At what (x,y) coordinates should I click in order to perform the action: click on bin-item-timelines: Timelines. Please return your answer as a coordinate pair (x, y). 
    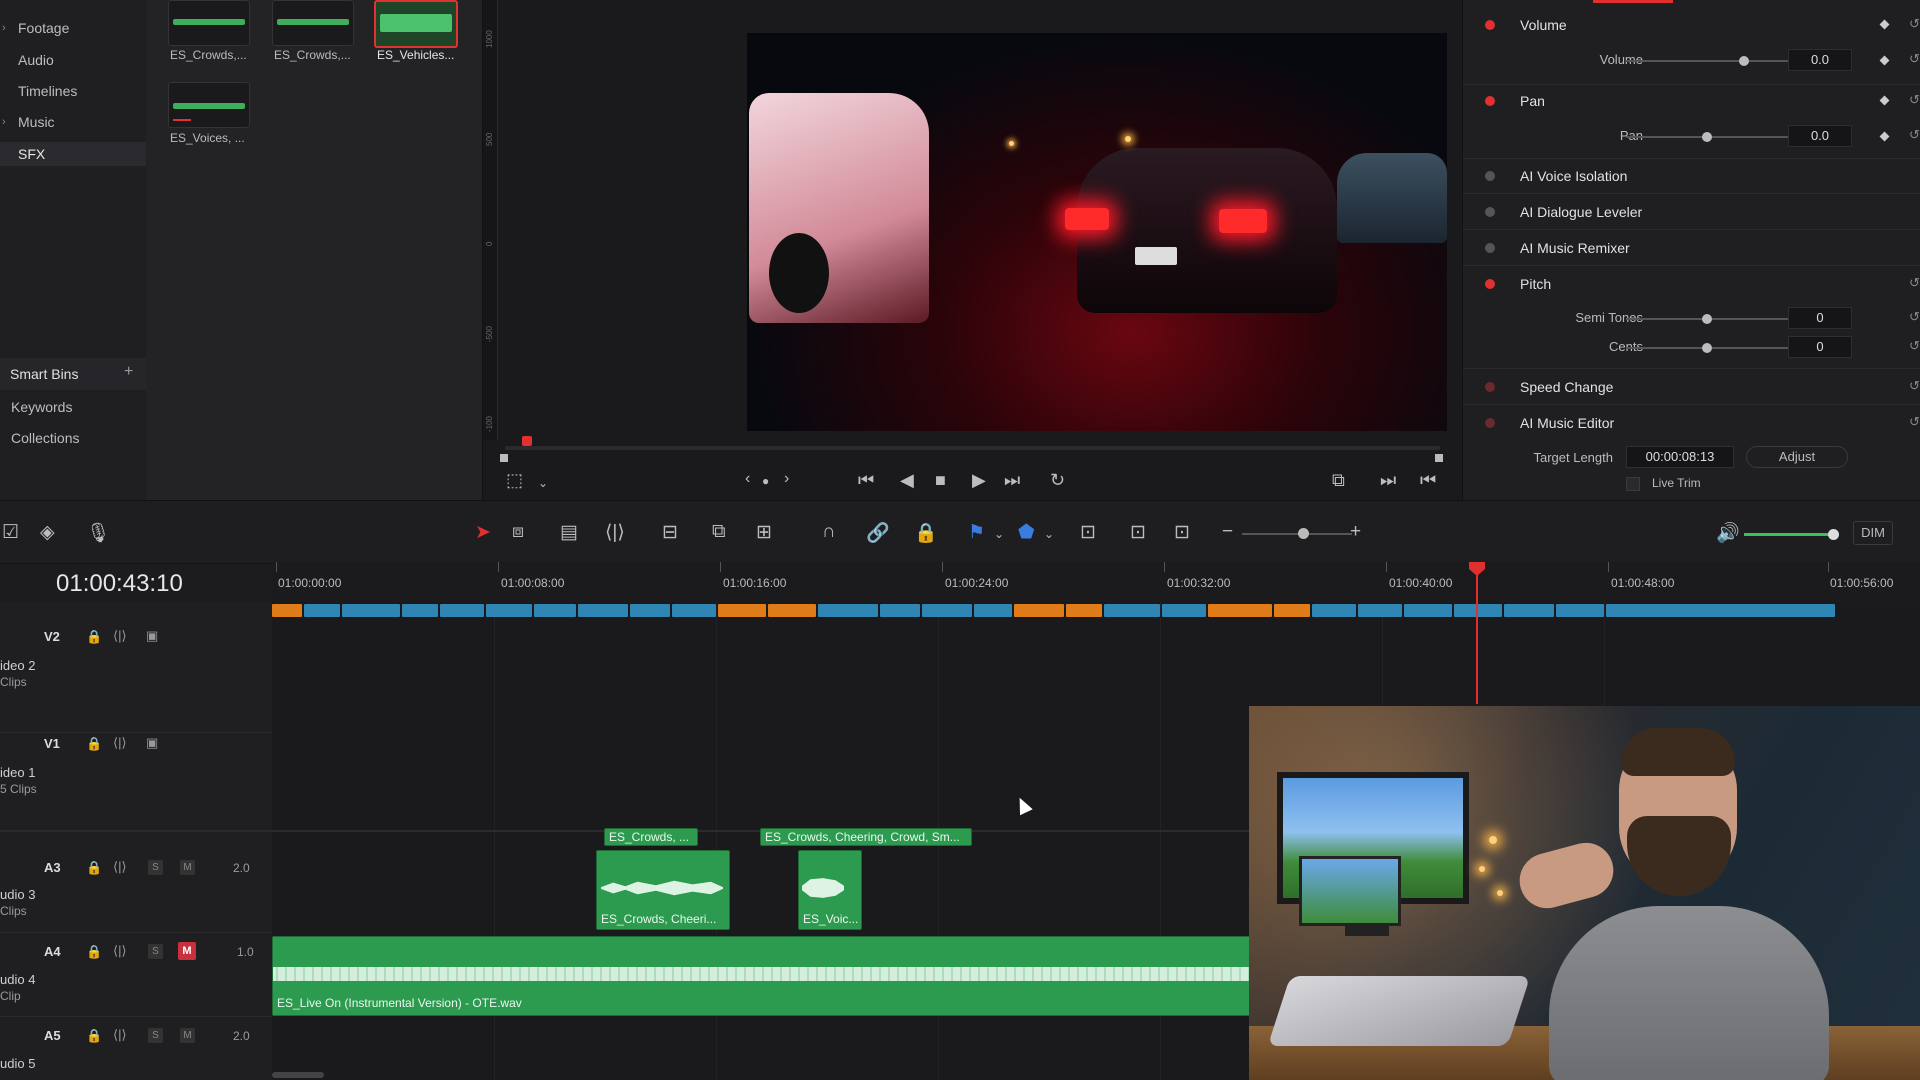
    Looking at the image, I should click on (47, 91).